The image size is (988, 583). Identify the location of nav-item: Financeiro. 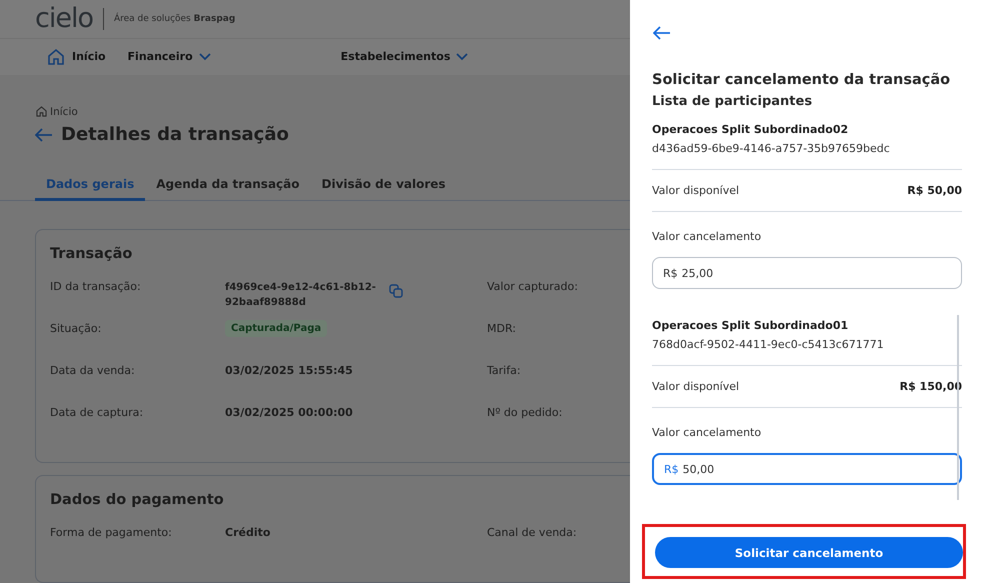
(169, 57).